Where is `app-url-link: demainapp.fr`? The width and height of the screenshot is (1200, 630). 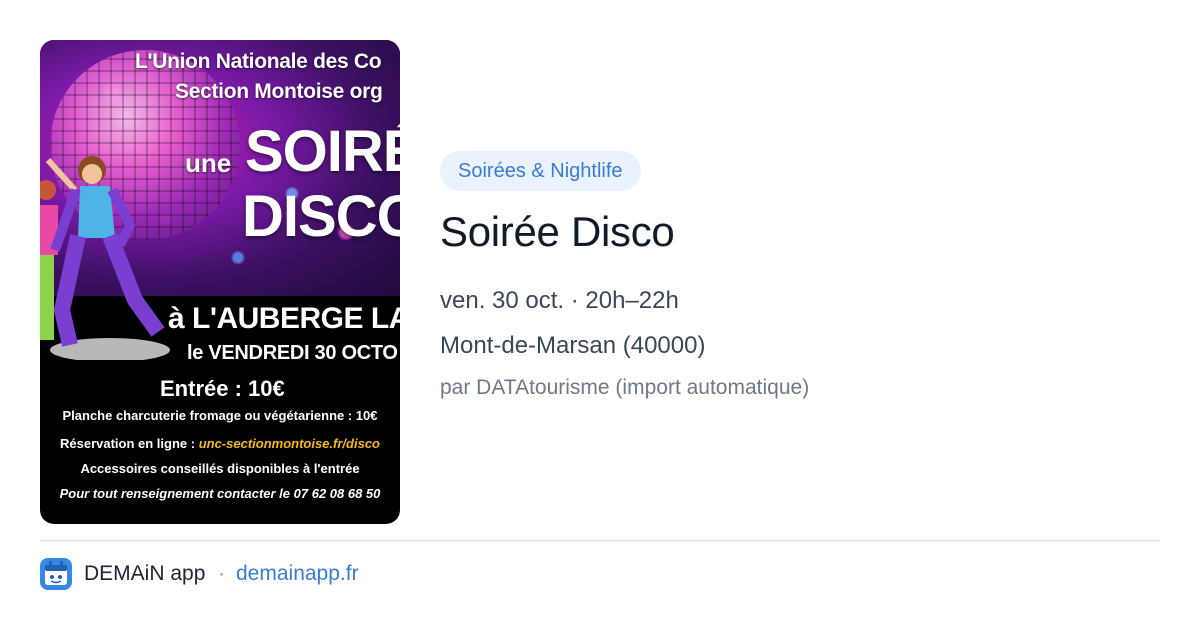
app-url-link: demainapp.fr is located at coordinates (297, 574).